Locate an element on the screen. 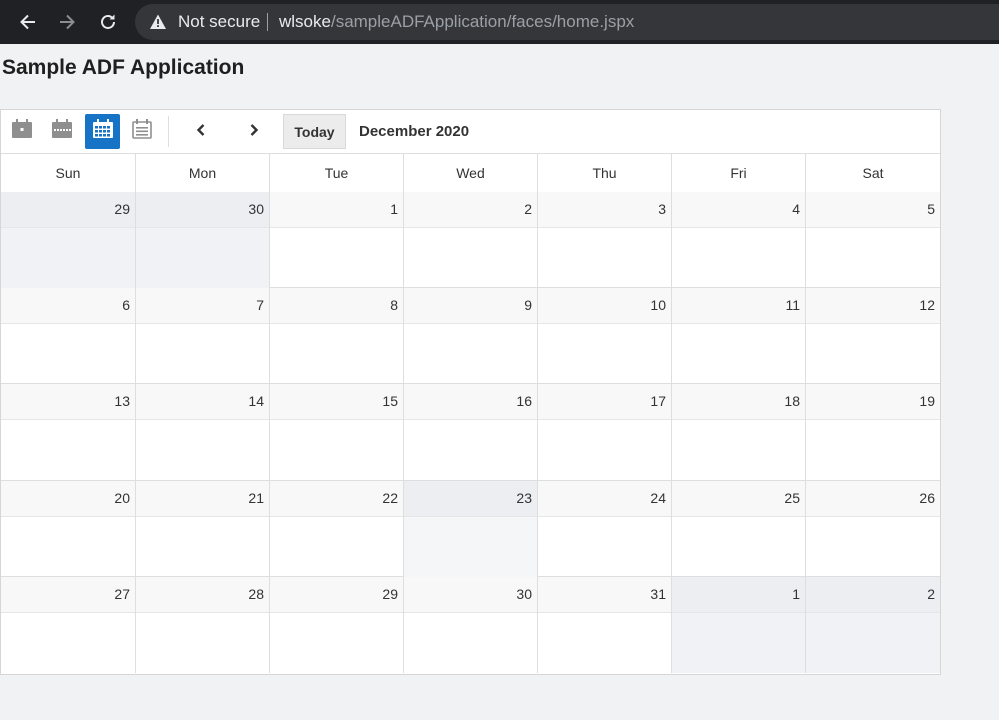 The image size is (999, 720). day-cell-today: 23 is located at coordinates (471, 529).